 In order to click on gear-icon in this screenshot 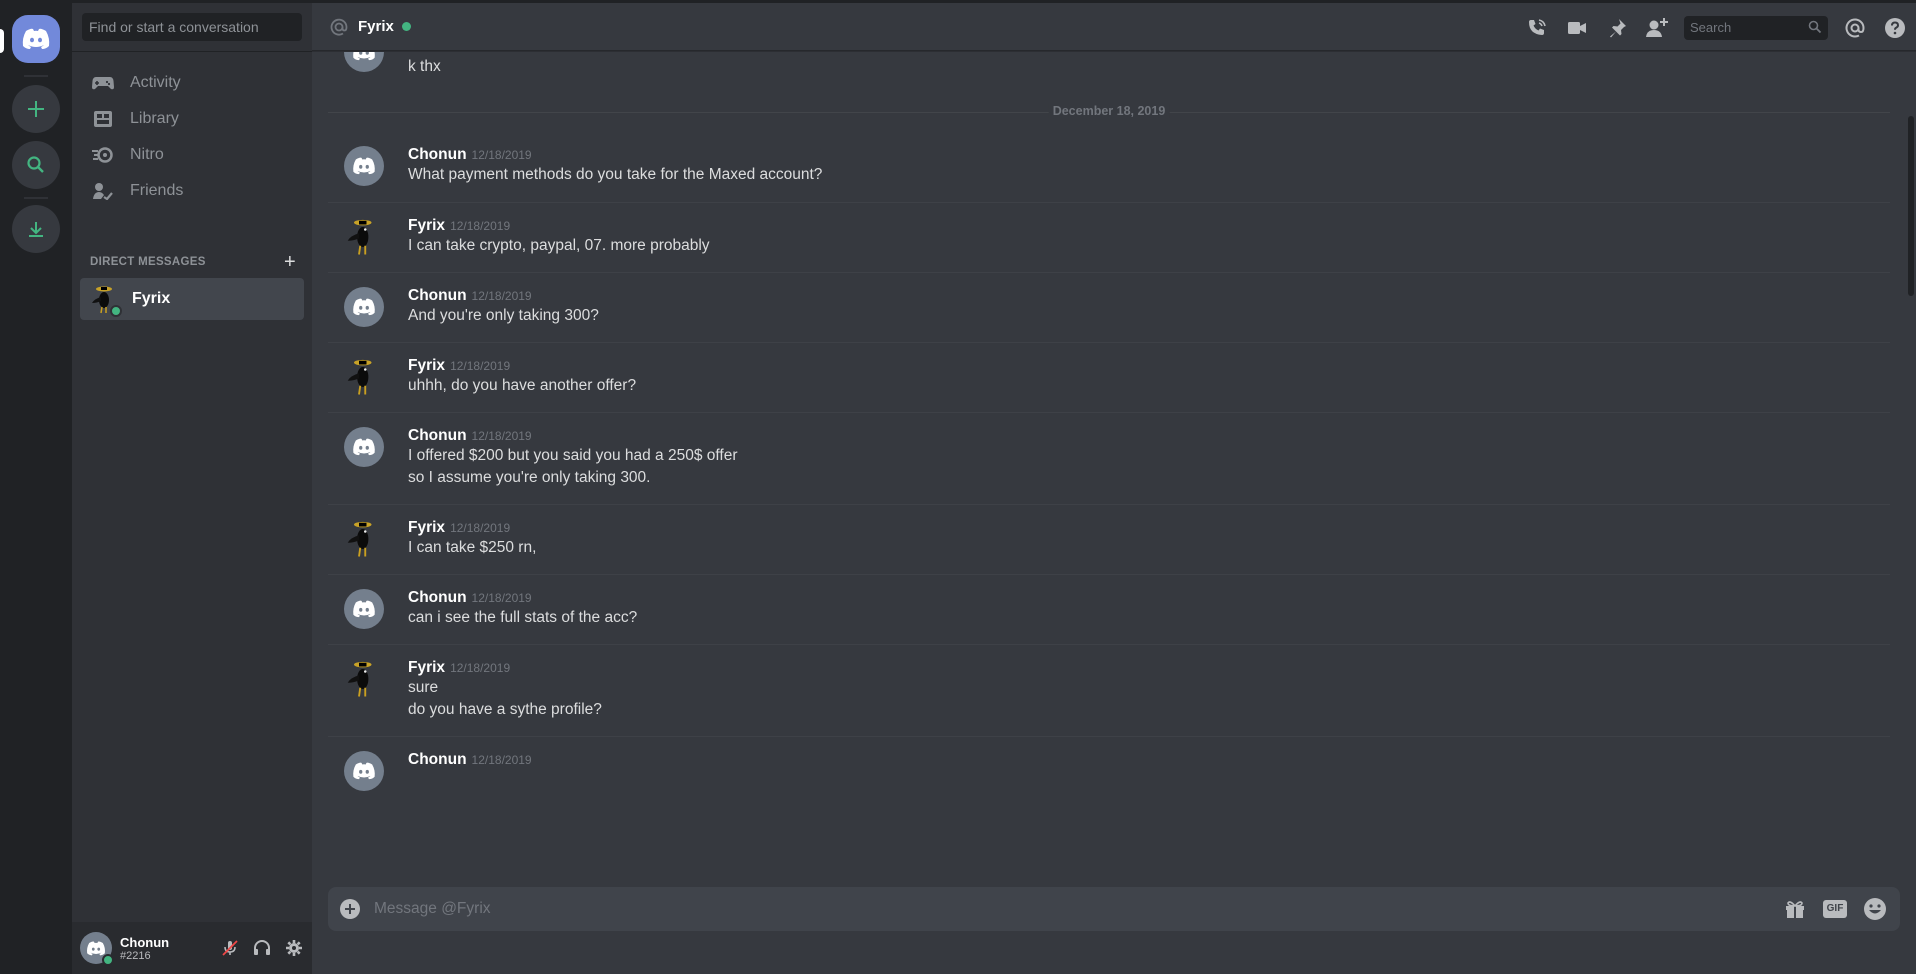, I will do `click(294, 948)`.